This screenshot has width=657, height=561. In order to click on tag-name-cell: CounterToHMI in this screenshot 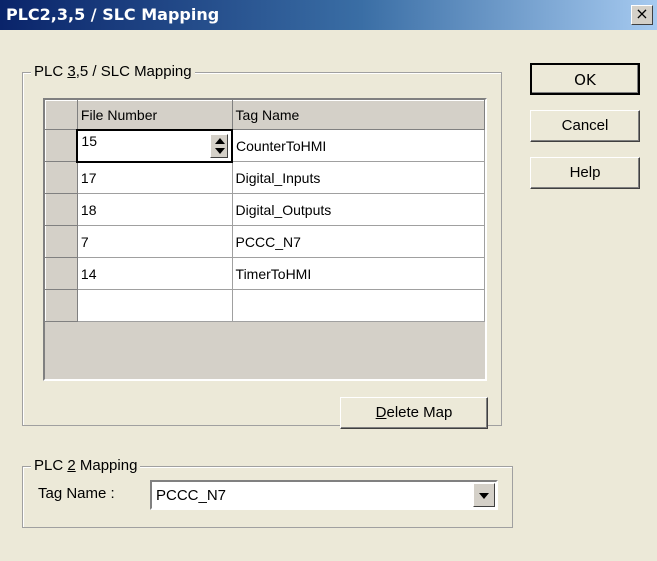, I will do `click(358, 145)`.